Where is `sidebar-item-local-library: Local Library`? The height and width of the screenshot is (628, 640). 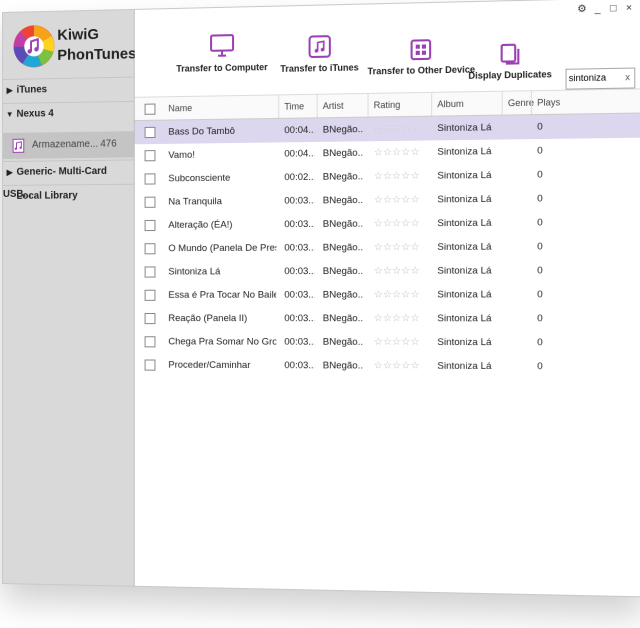
sidebar-item-local-library: Local Library is located at coordinates (68, 195).